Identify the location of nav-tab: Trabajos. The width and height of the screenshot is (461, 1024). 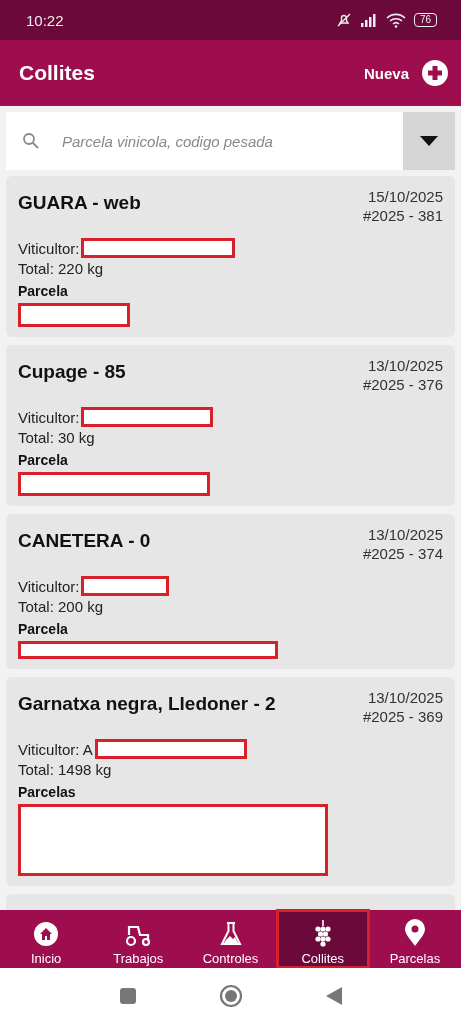
(138, 939).